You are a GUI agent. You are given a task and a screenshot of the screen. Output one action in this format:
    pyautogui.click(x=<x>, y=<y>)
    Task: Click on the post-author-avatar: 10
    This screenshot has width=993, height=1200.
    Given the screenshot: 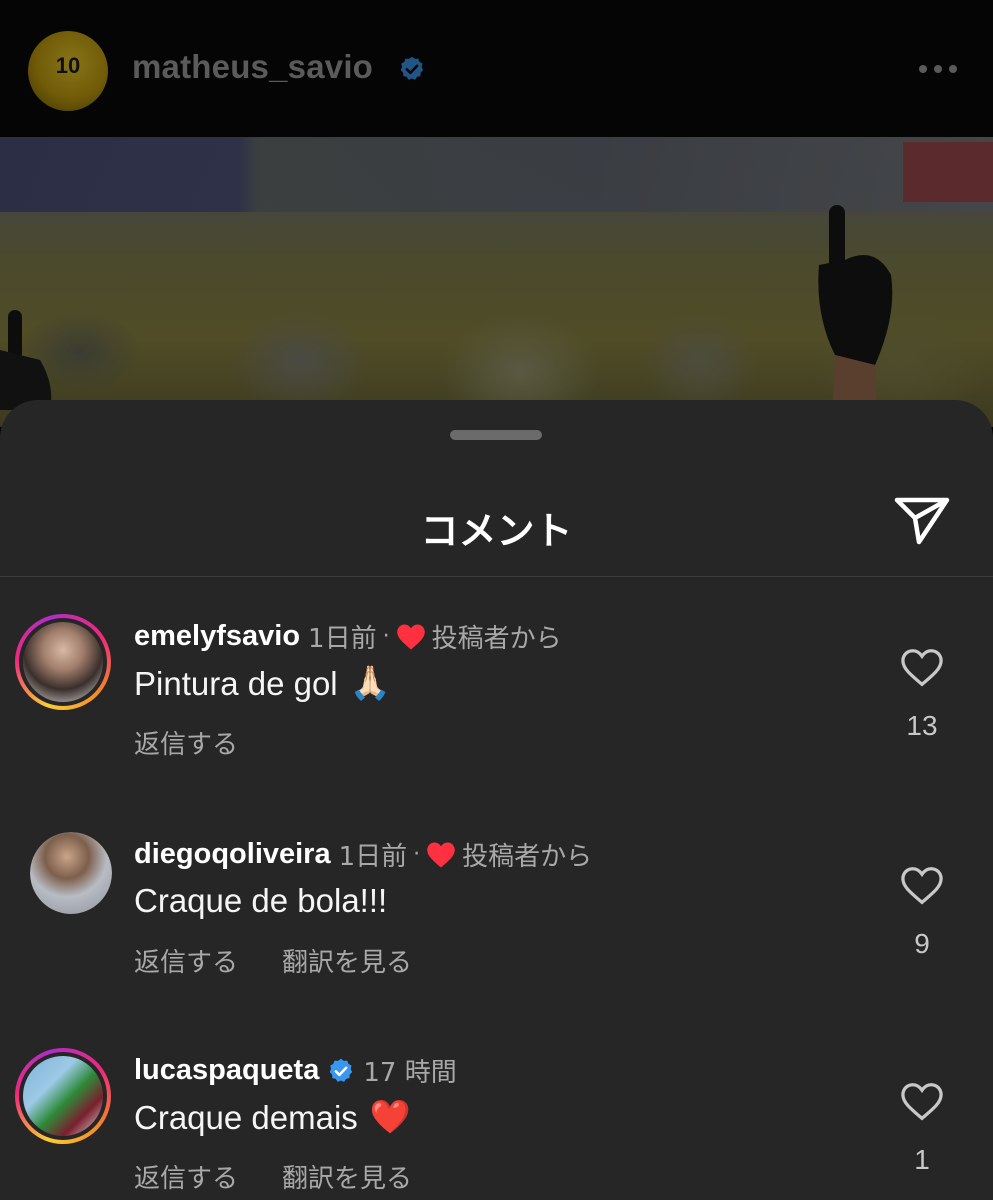 What is the action you would take?
    pyautogui.click(x=68, y=71)
    